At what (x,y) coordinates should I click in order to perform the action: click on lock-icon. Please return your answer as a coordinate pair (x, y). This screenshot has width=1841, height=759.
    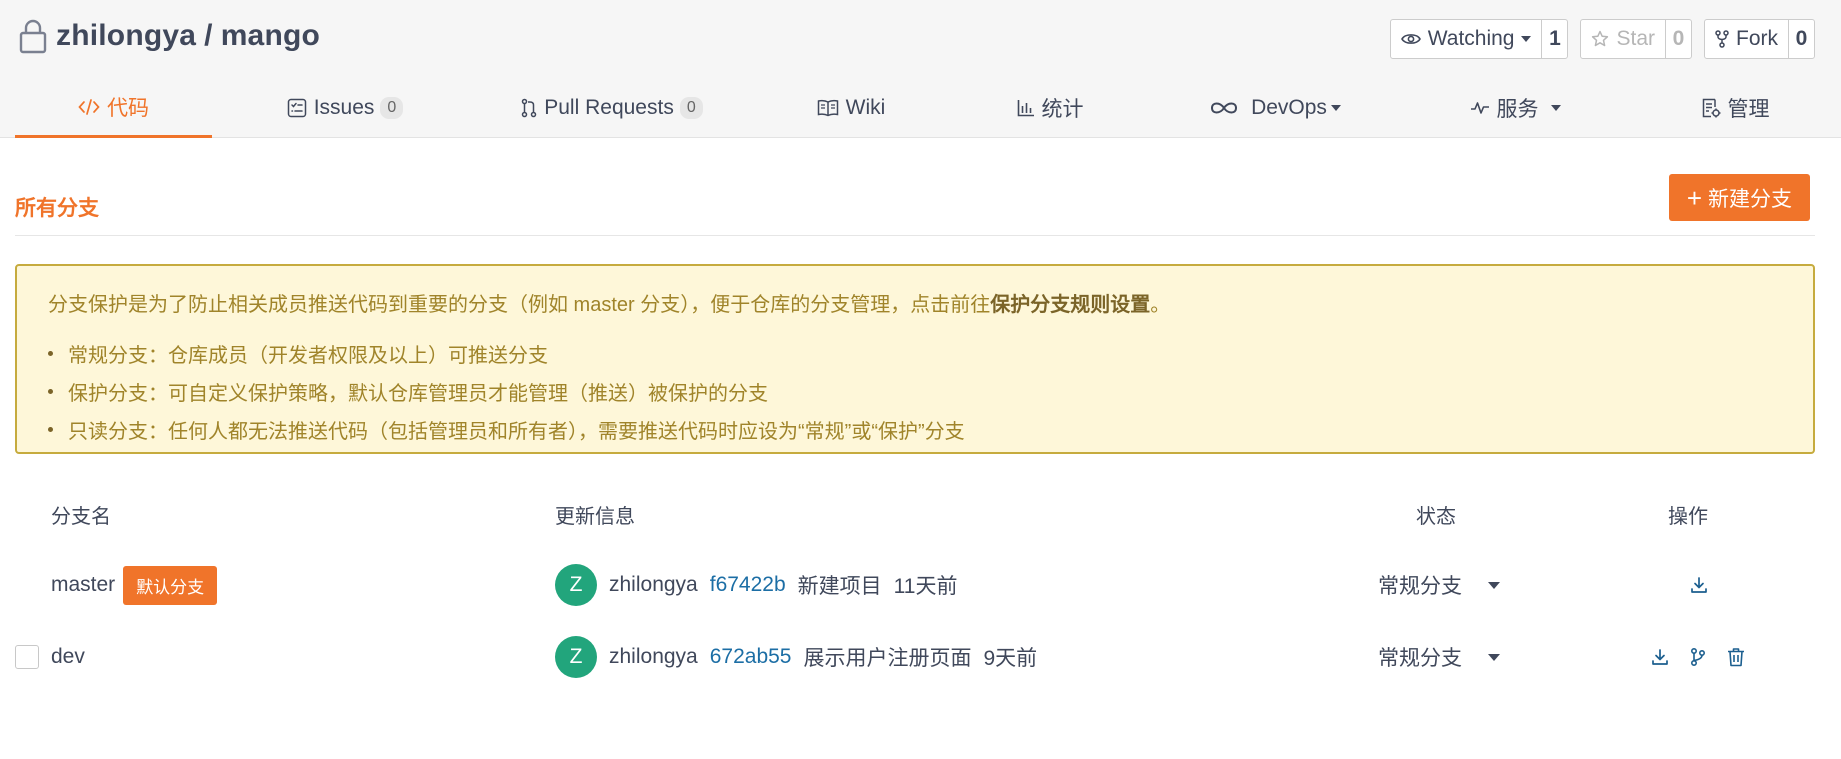
    Looking at the image, I should click on (33, 36).